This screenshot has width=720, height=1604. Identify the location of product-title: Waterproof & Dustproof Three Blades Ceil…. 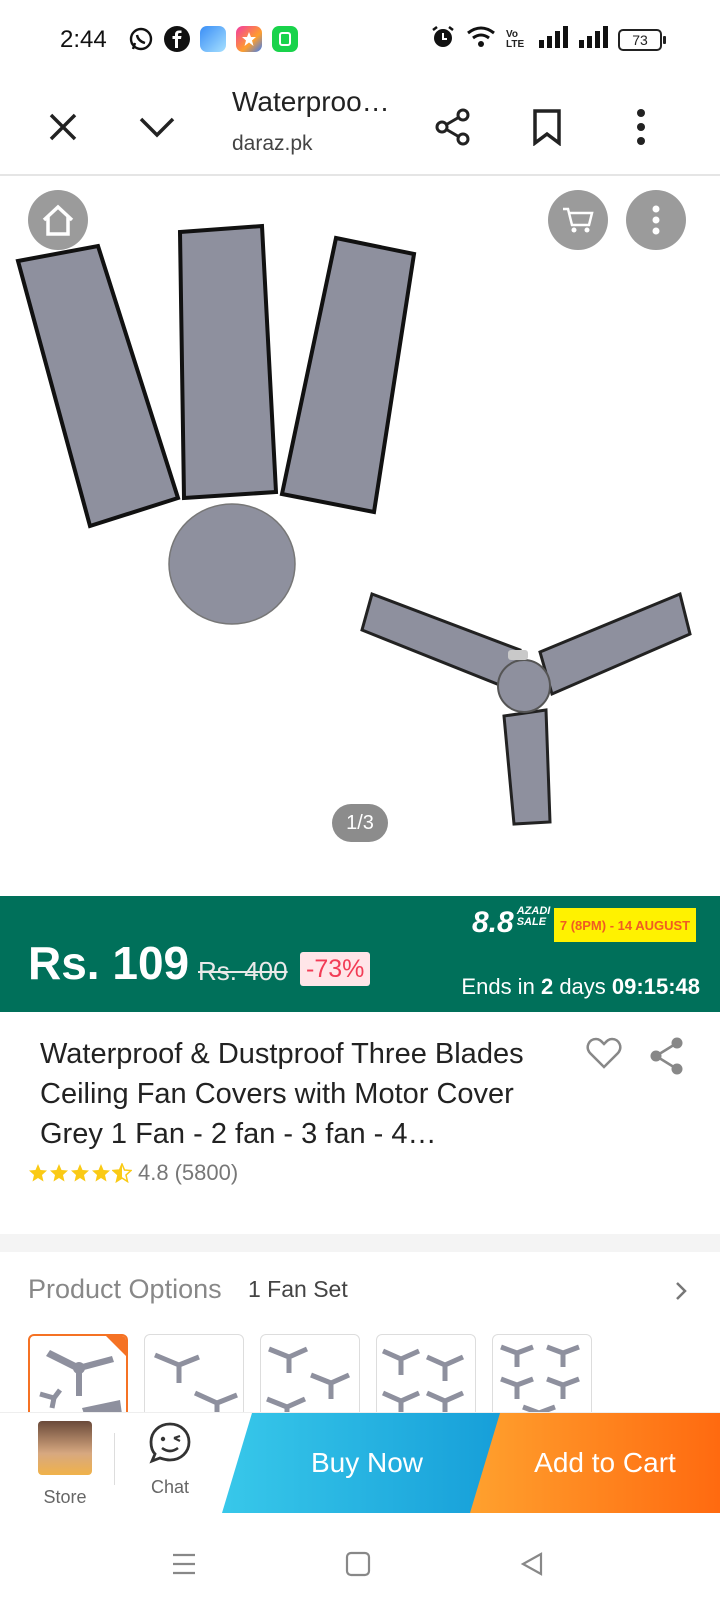
(282, 1094).